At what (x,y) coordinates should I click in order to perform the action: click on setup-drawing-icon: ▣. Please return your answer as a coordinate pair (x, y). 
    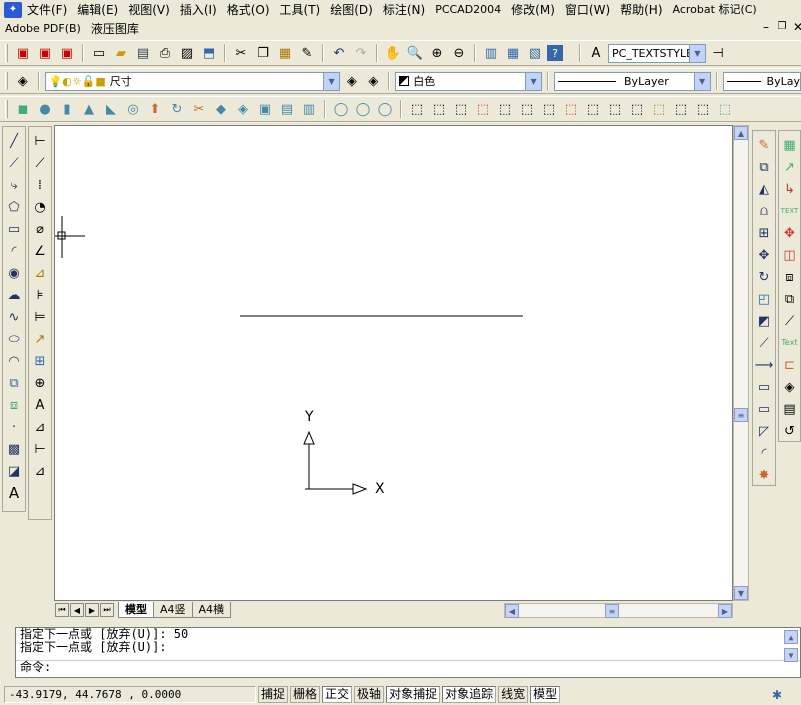
    Looking at the image, I should click on (265, 109).